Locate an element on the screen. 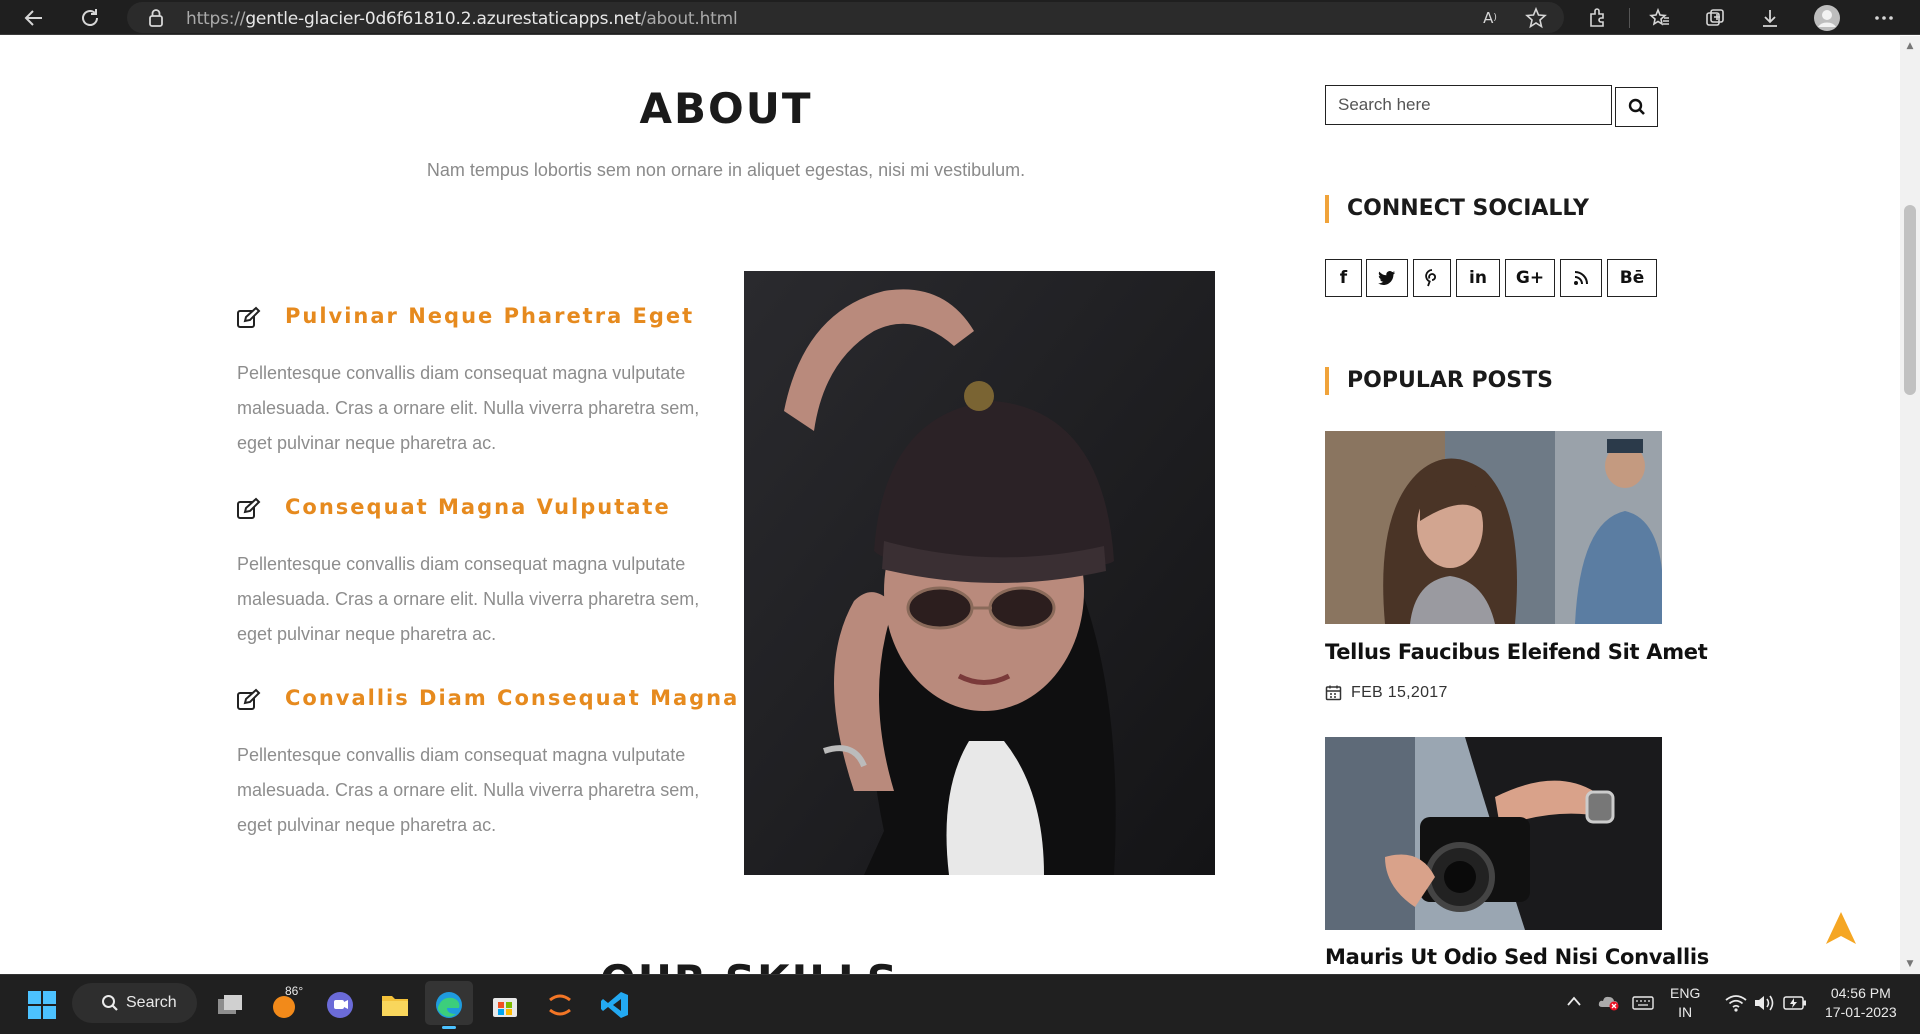 The height and width of the screenshot is (1034, 1920). task-view-icon is located at coordinates (230, 1005).